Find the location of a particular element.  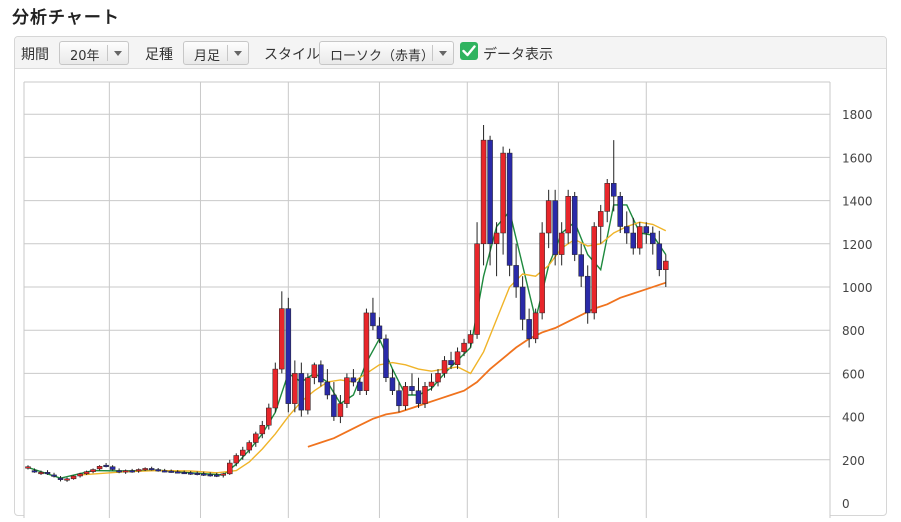

y-tick-label: 600 is located at coordinates (853, 374).